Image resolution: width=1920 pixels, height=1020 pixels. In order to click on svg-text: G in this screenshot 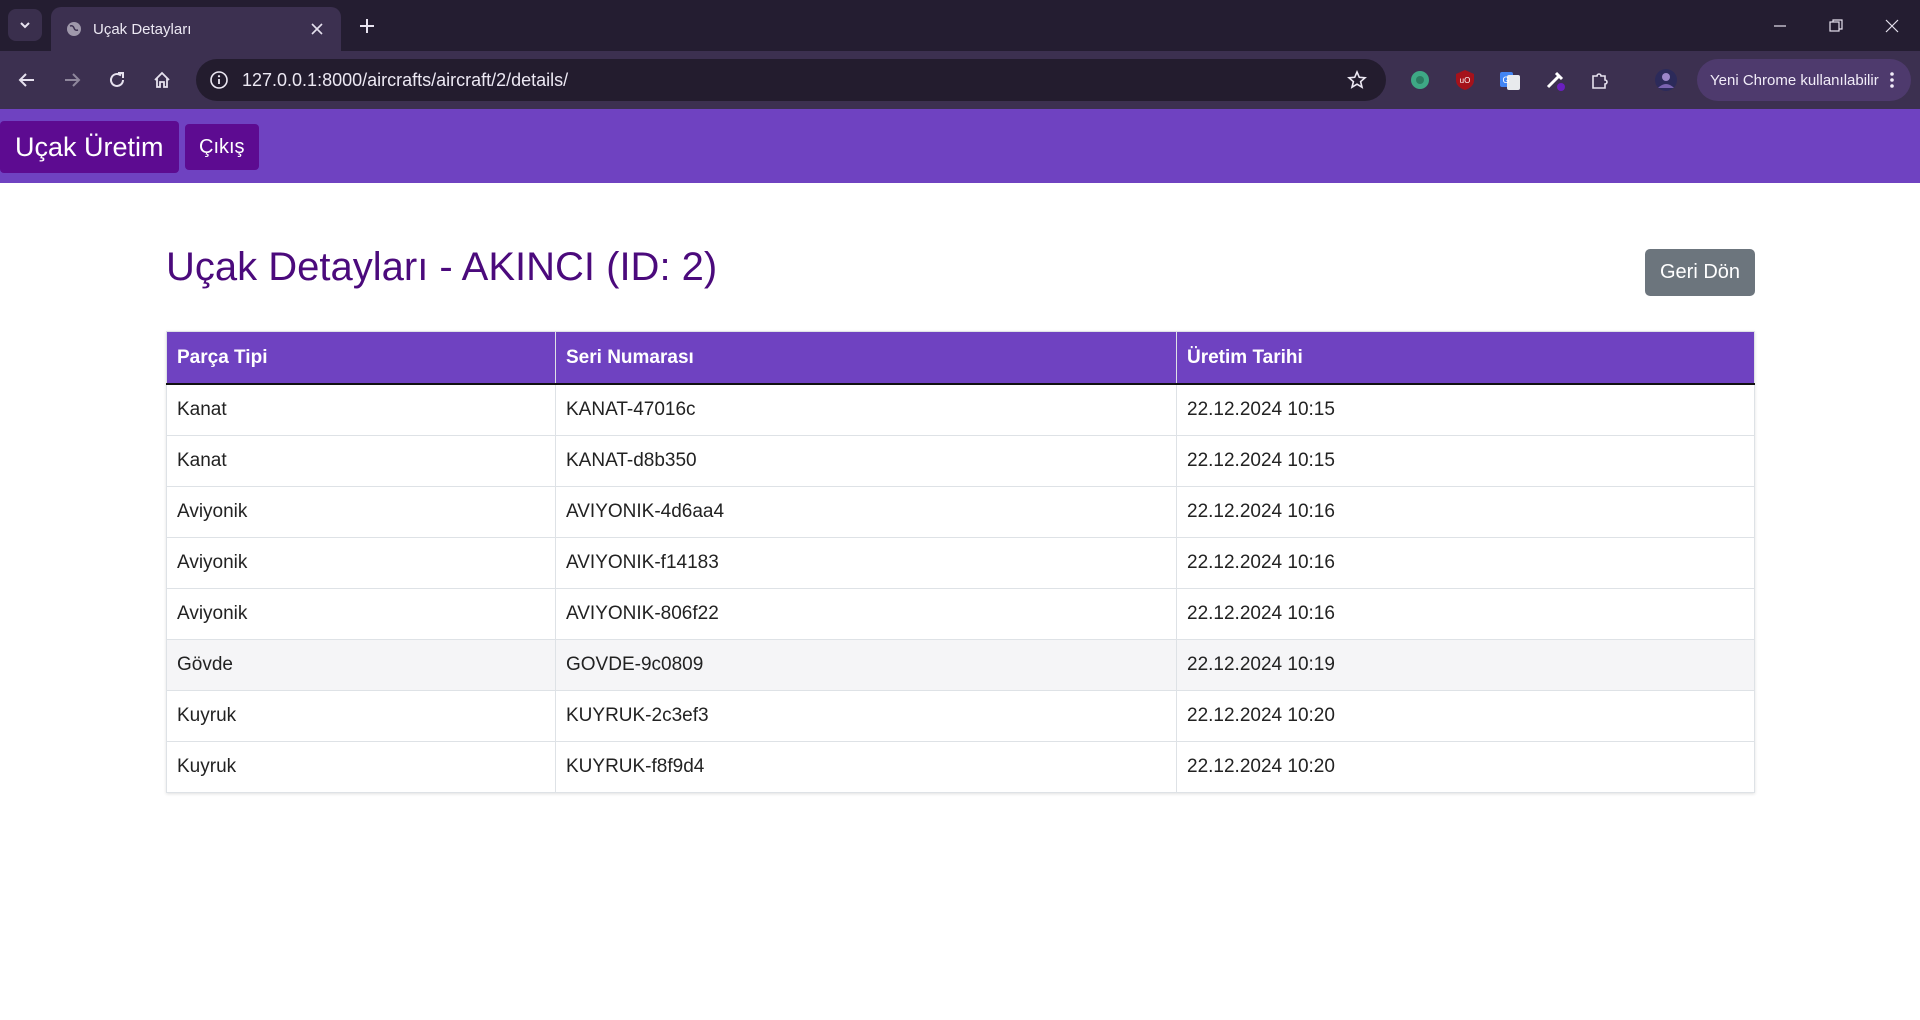, I will do `click(1505, 80)`.